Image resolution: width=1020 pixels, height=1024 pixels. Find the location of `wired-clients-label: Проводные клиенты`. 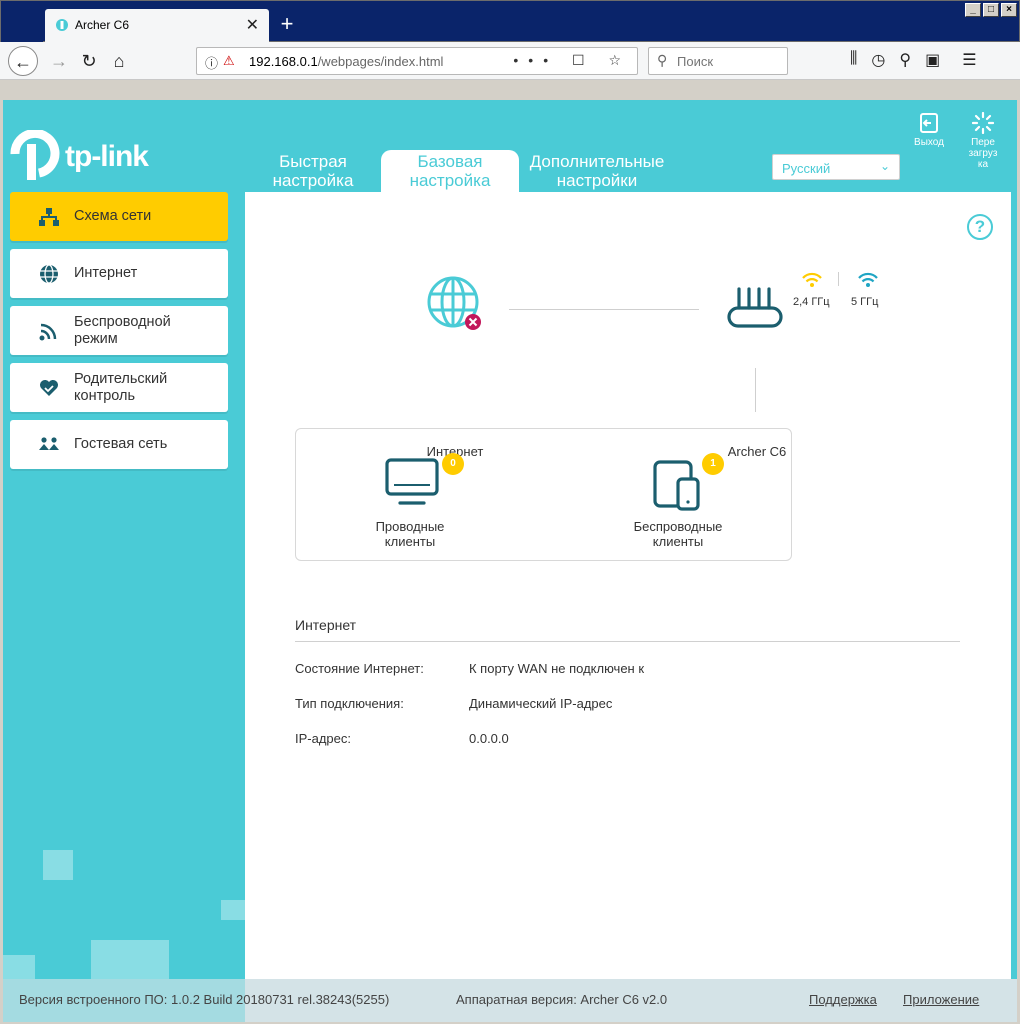

wired-clients-label: Проводные клиенты is located at coordinates (410, 534).